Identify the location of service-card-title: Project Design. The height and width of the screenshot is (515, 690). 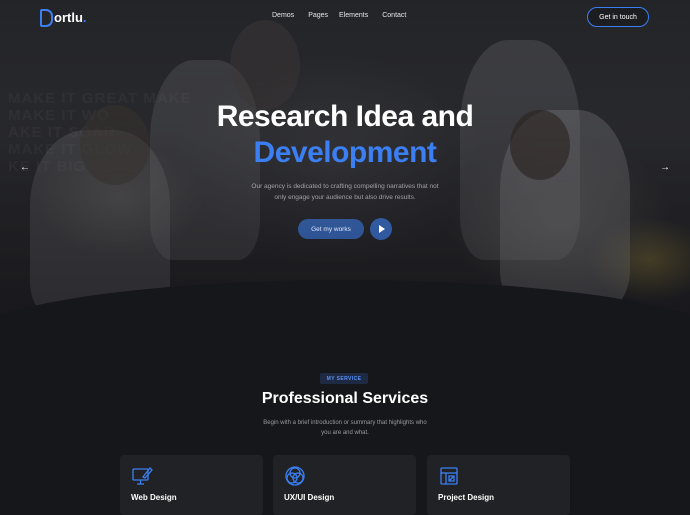
(466, 497).